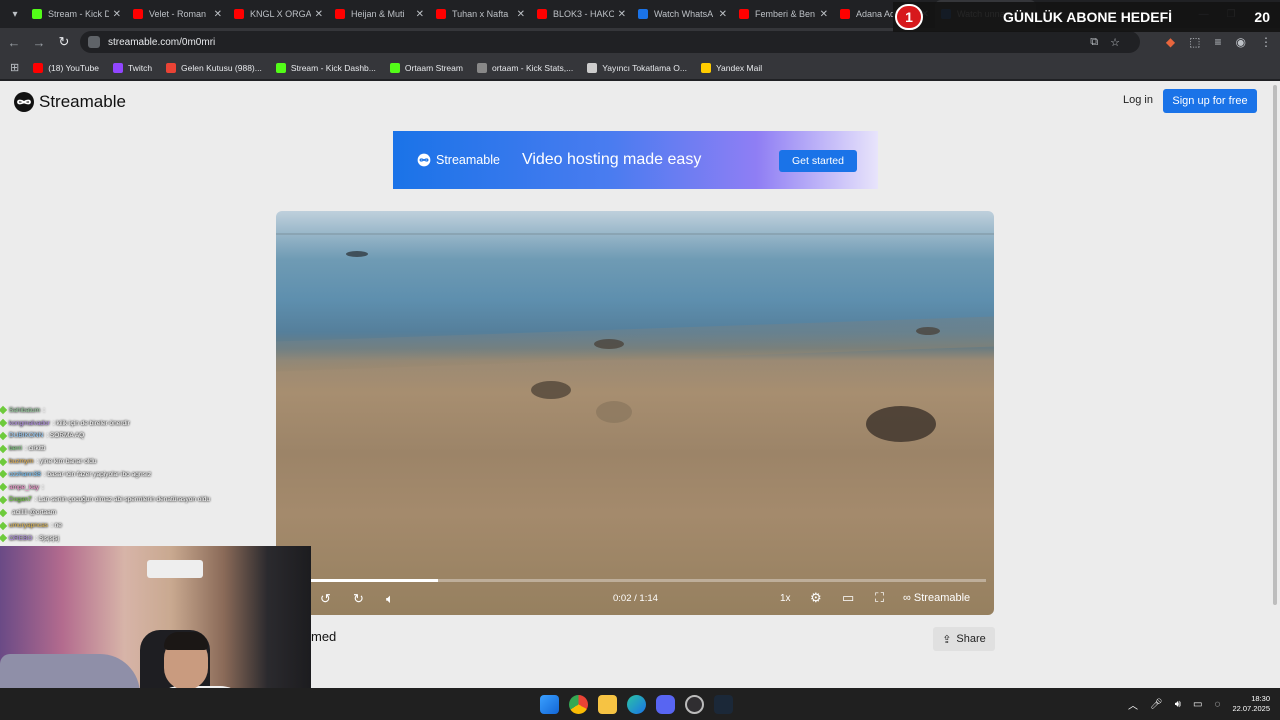  I want to click on browser-tab: Stream - Kick D ✕, so click(76, 14).